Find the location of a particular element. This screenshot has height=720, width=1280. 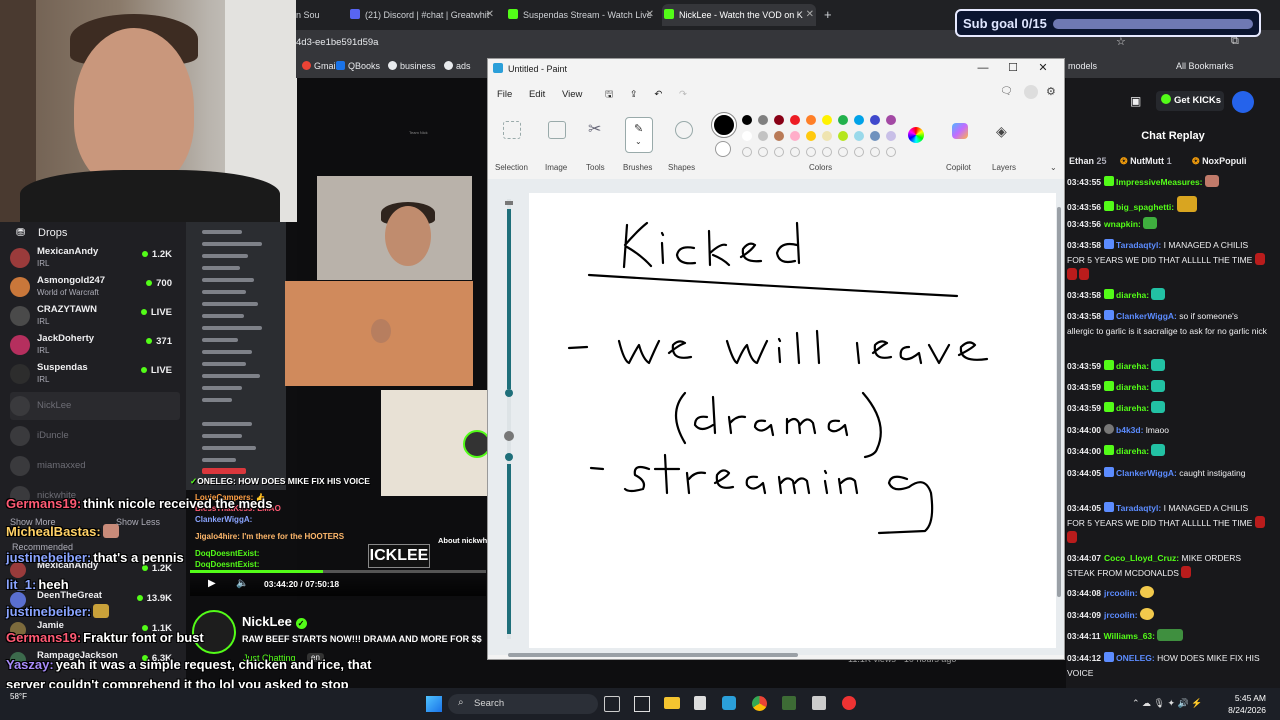

share-icon: ⇪ is located at coordinates (634, 94).